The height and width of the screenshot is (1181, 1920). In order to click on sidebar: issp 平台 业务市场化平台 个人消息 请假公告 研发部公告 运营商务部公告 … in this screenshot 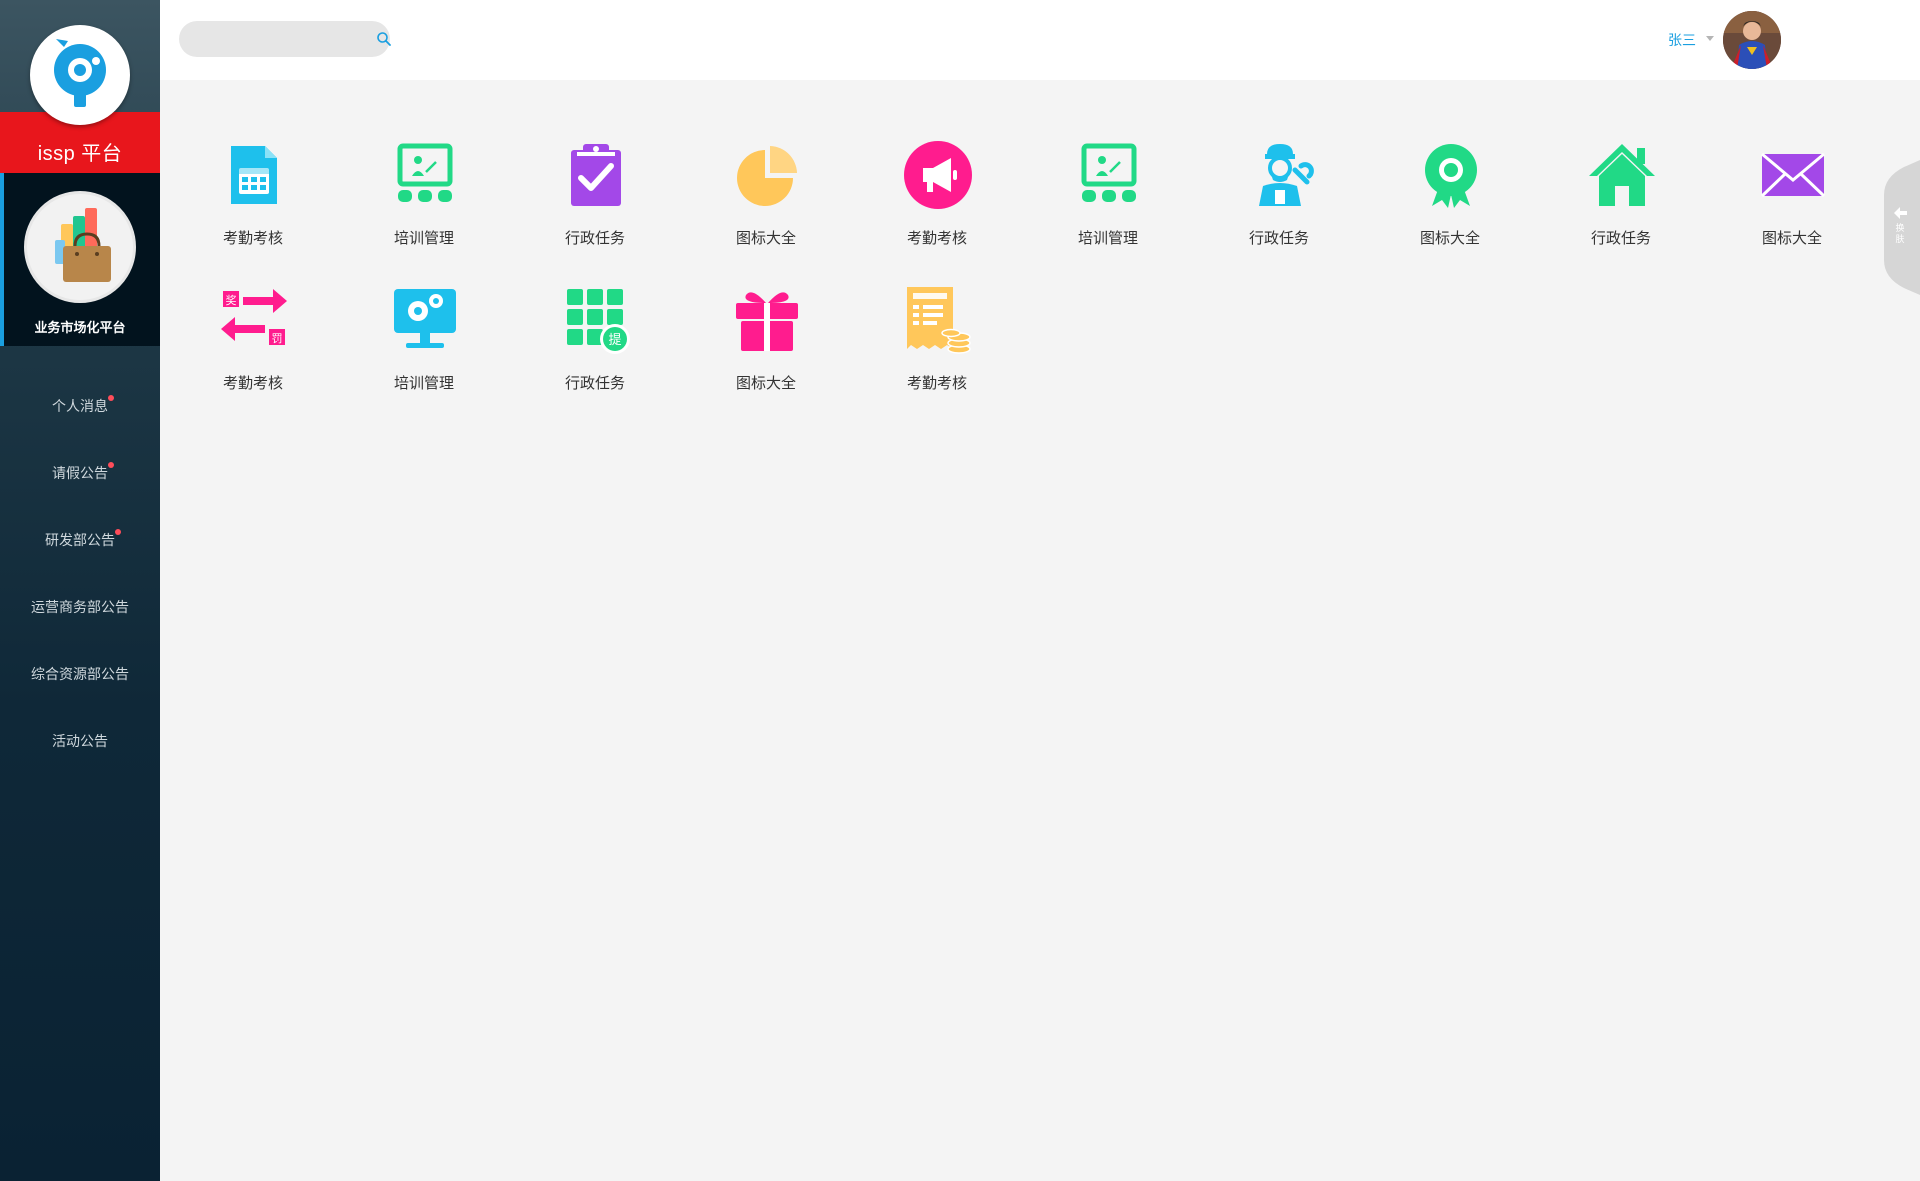, I will do `click(80, 590)`.